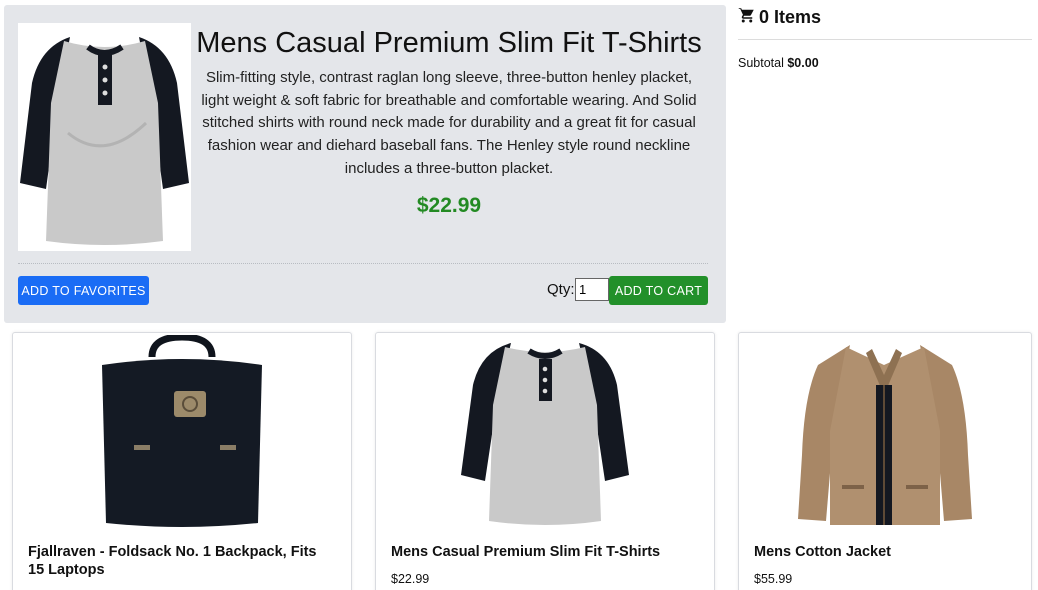 This screenshot has height=590, width=1038. I want to click on quantity-input, so click(592, 289).